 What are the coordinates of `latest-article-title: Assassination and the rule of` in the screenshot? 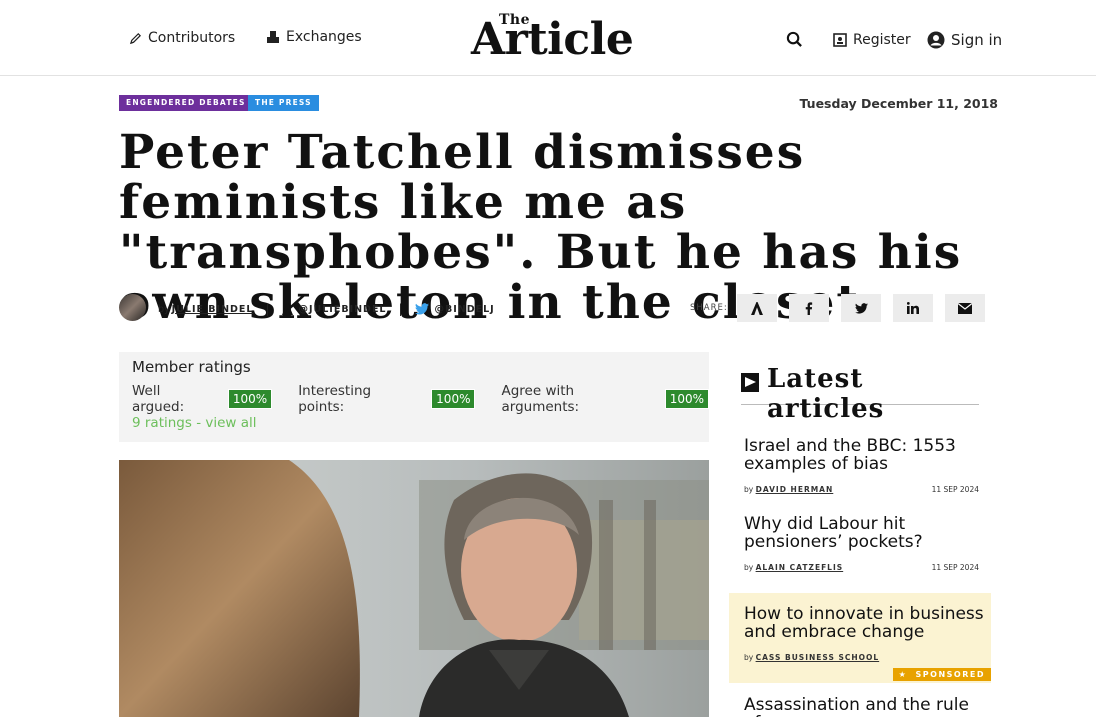 It's located at (864, 706).